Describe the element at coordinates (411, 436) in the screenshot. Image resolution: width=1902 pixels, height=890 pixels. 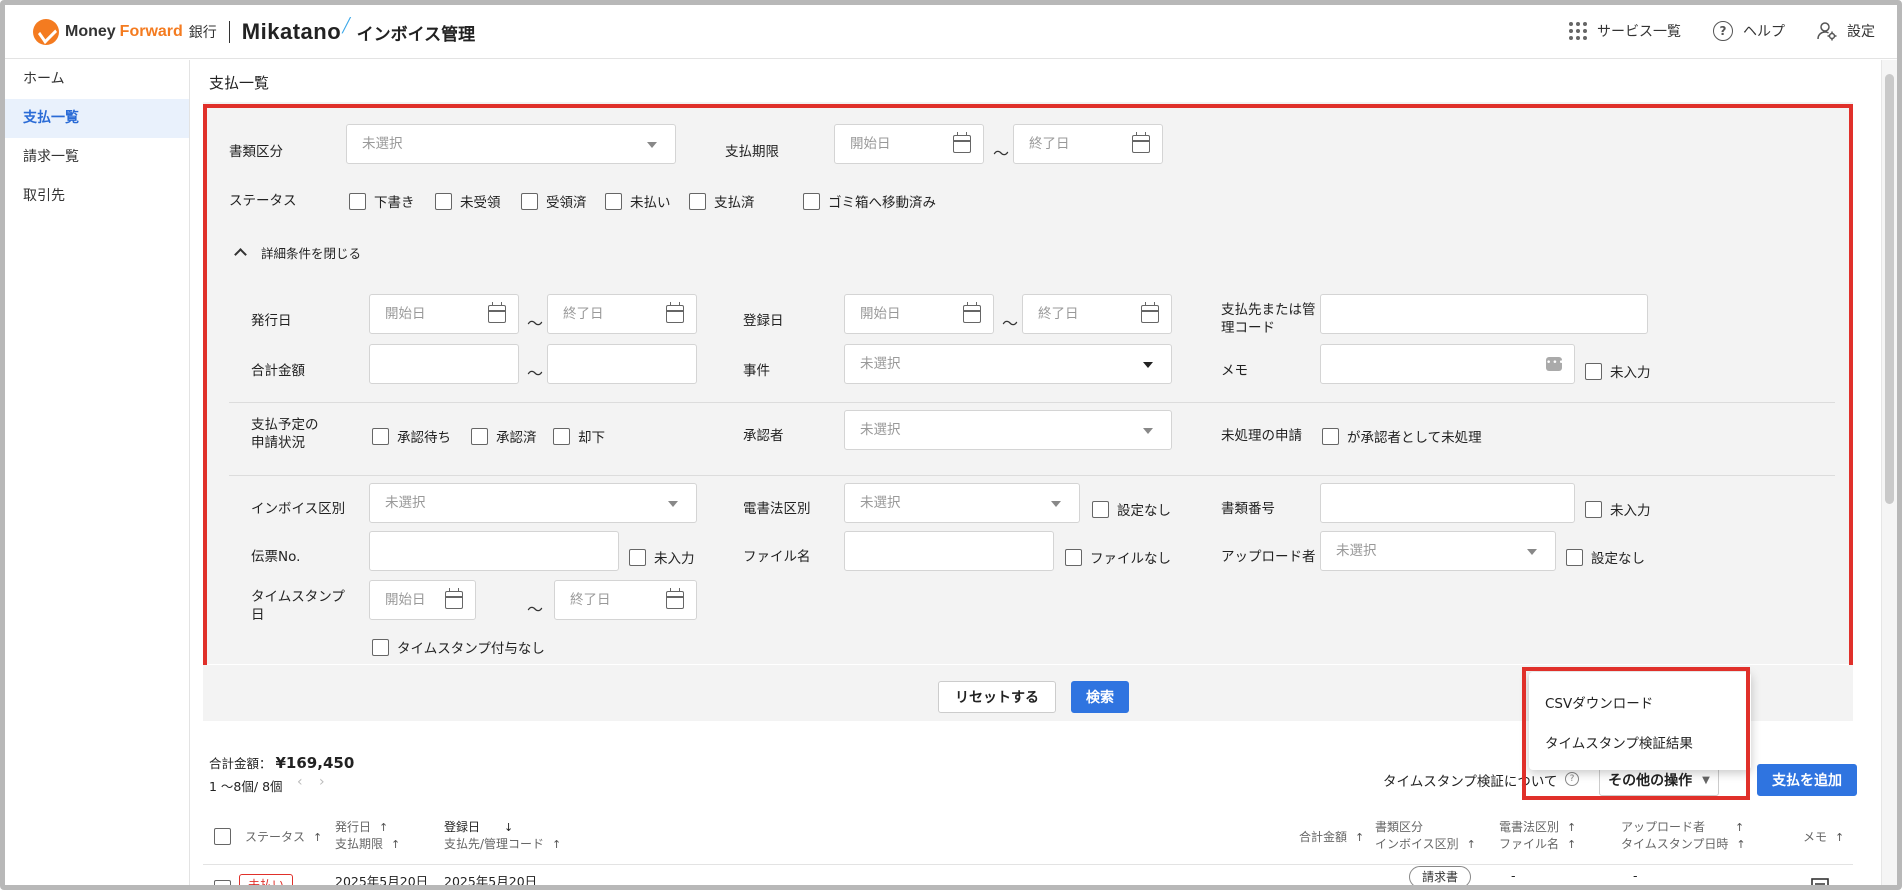
I see `approval-waiting-checkbox: 承認待ち` at that location.